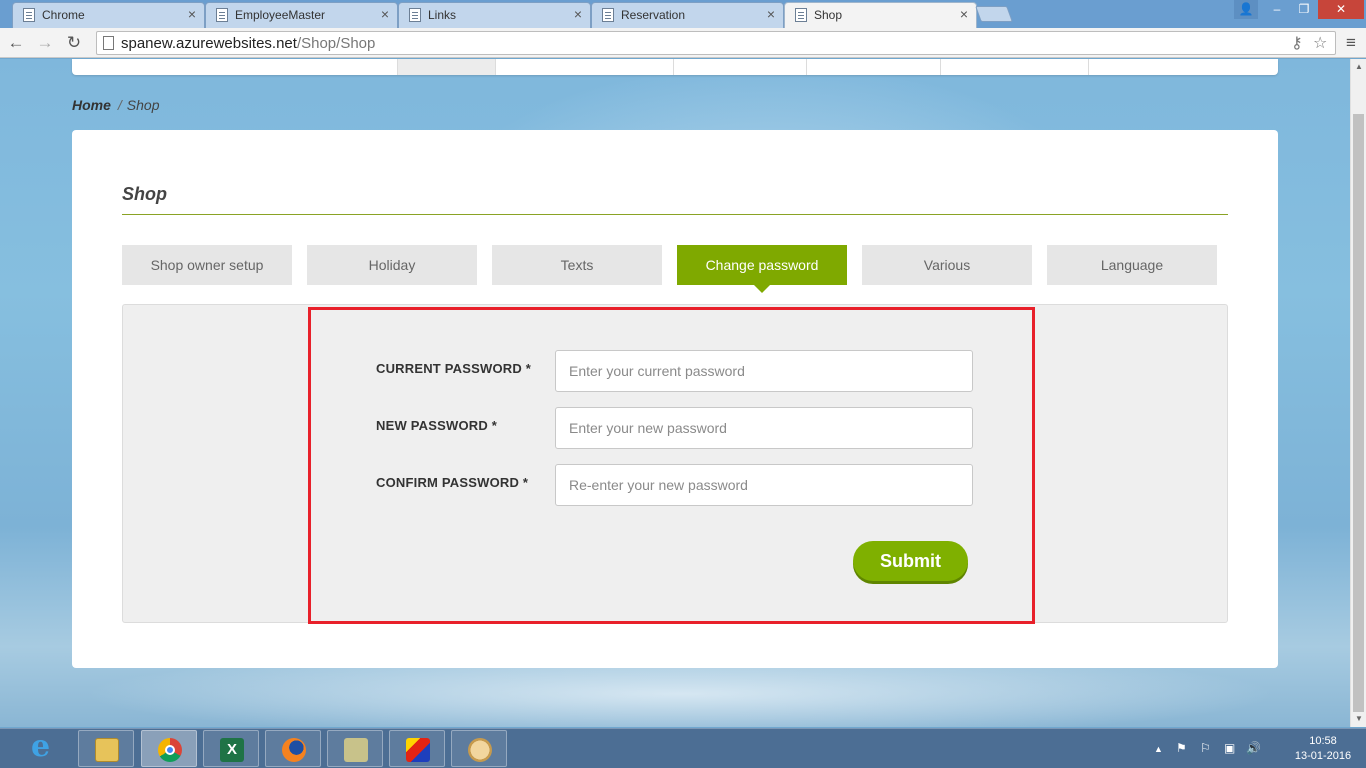 Image resolution: width=1366 pixels, height=768 pixels. Describe the element at coordinates (209, 43) in the screenshot. I see `url-host: spanew.azurewebsites.net` at that location.